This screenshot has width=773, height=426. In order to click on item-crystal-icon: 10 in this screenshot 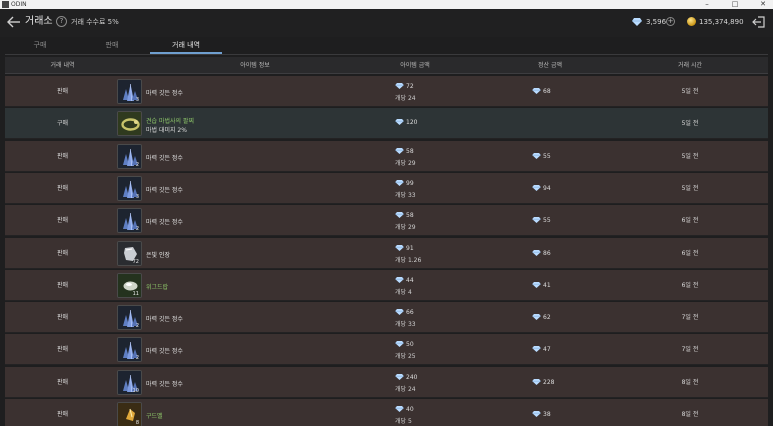, I will do `click(129, 382)`.